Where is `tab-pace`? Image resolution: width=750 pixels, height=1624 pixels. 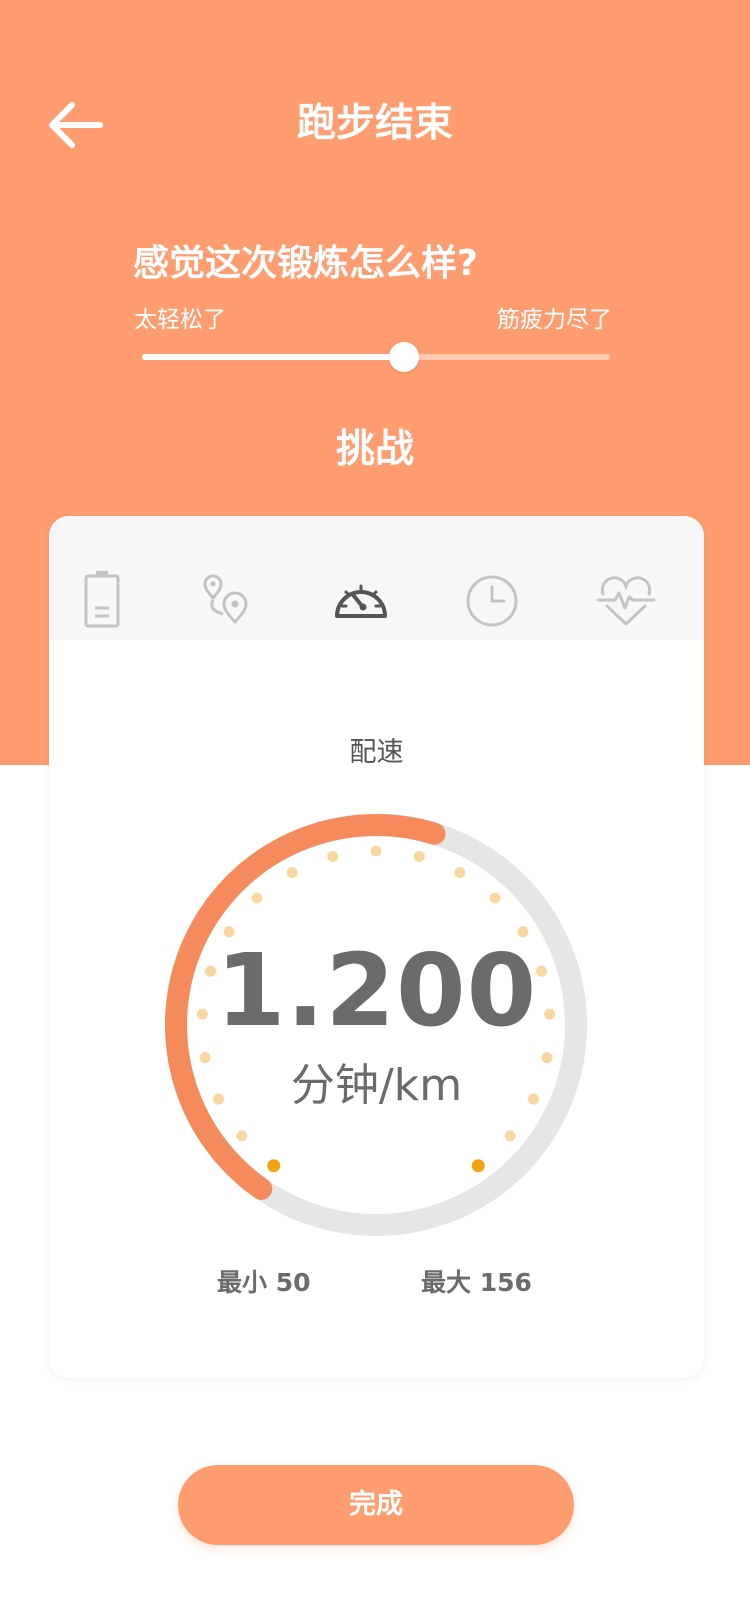 tab-pace is located at coordinates (361, 601).